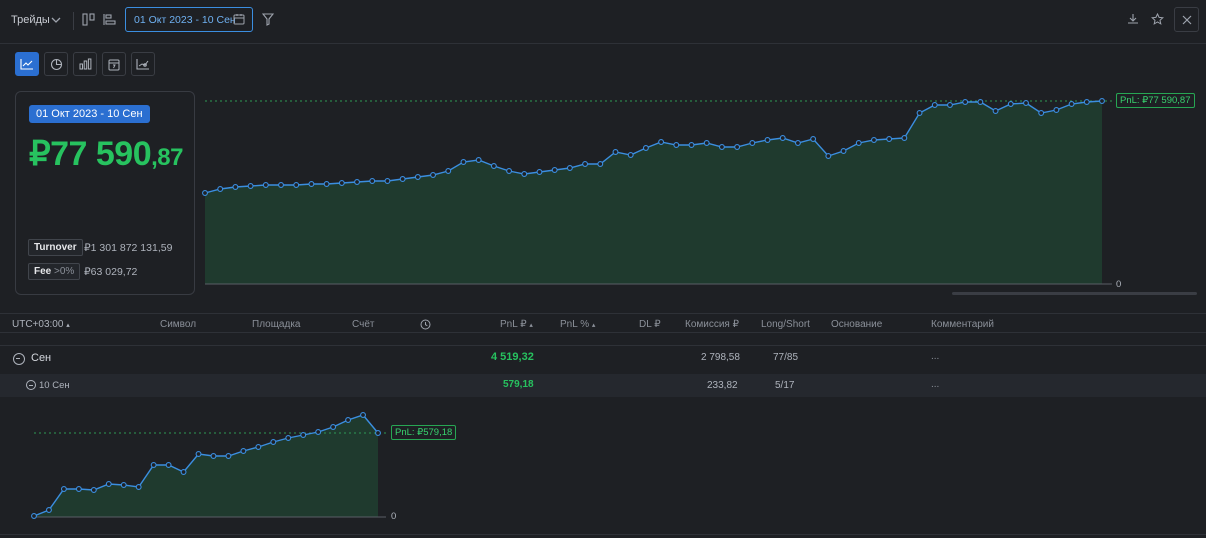 The width and height of the screenshot is (1206, 538). I want to click on header-time-label: UTC+03:00, so click(38, 324).